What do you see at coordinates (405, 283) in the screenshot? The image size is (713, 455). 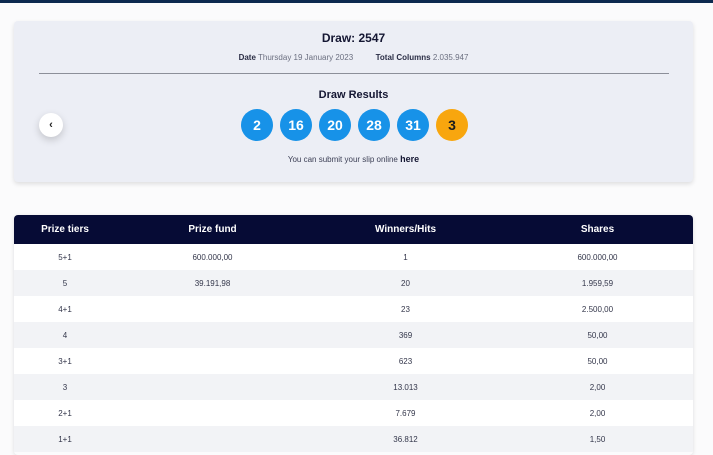 I see `winners-cell: 20` at bounding box center [405, 283].